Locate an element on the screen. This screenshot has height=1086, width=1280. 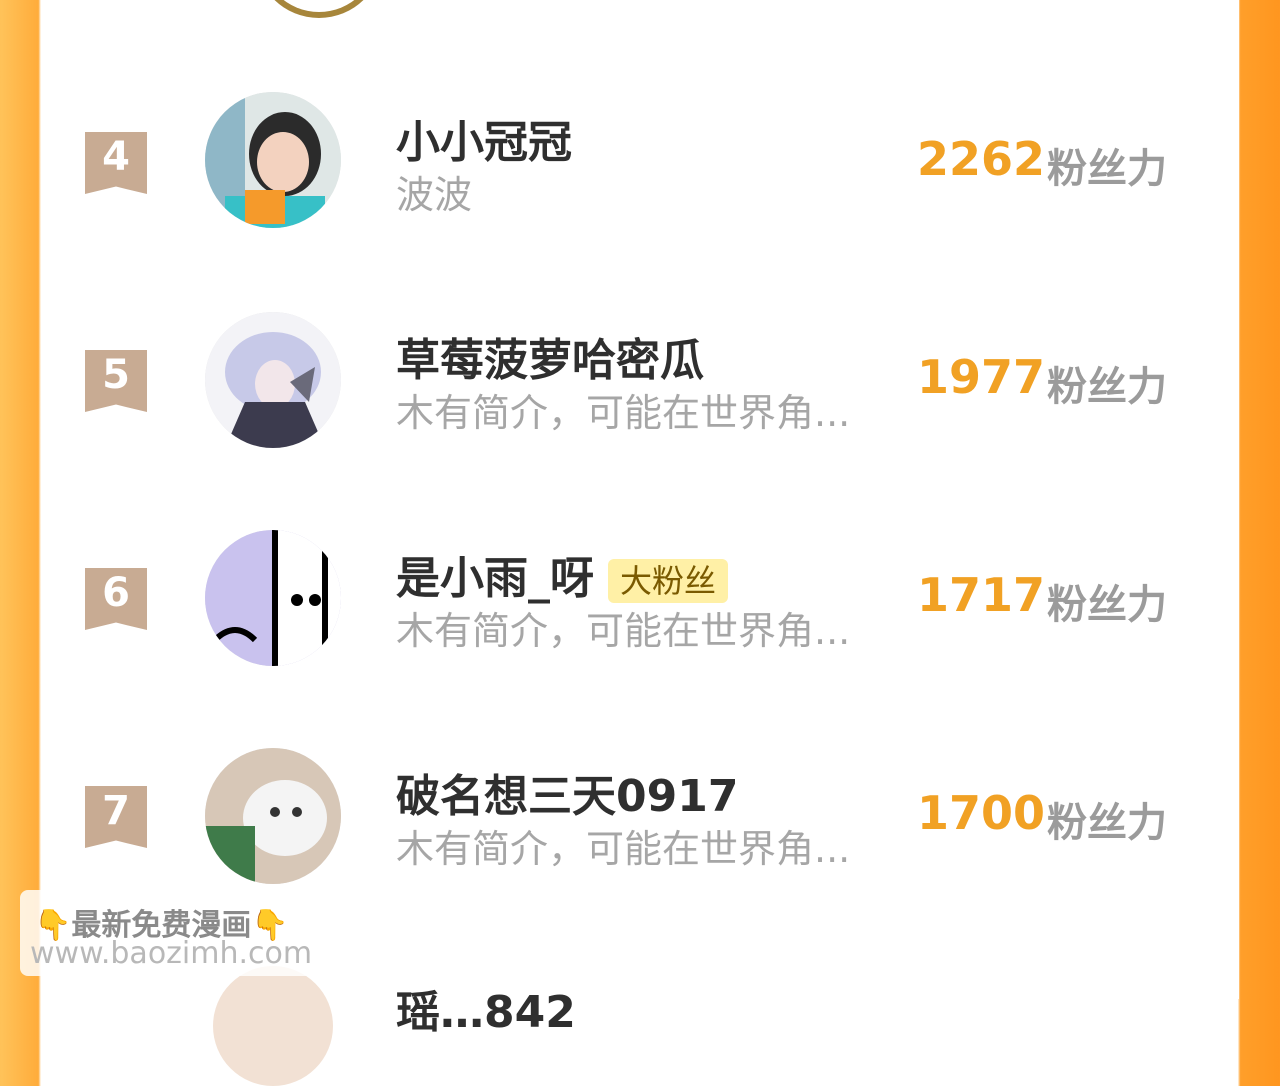
ranking-row: 6 是小雨_呀 大粉丝 木有简介，可能在世界角... 1717 粉丝力 is located at coordinates (640, 598).